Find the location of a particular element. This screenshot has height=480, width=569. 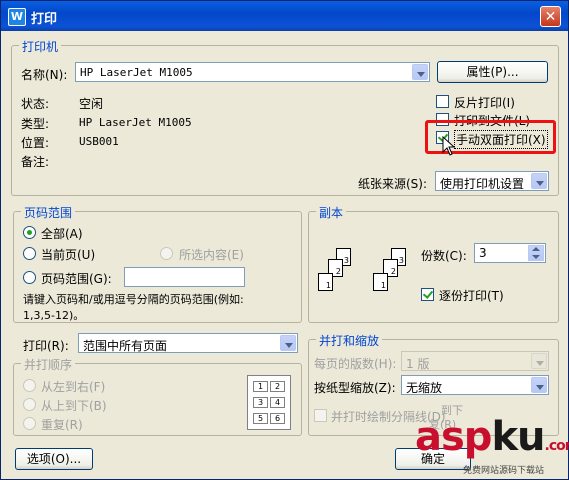

order-top-bottom-label: 从上到下(B) is located at coordinates (74, 406).